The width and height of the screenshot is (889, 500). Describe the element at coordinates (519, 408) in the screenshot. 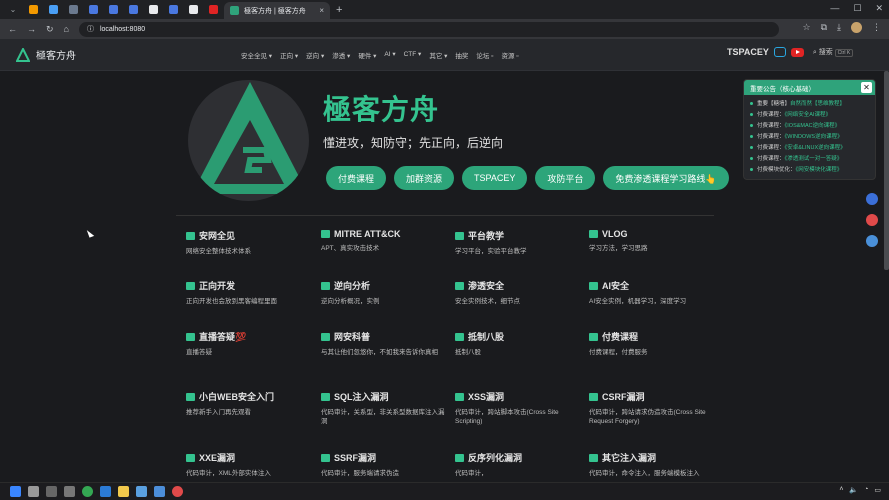

I see `card-xss: XSS漏洞 代码审计，跨站脚本攻击(Cross Site Scripting)` at that location.